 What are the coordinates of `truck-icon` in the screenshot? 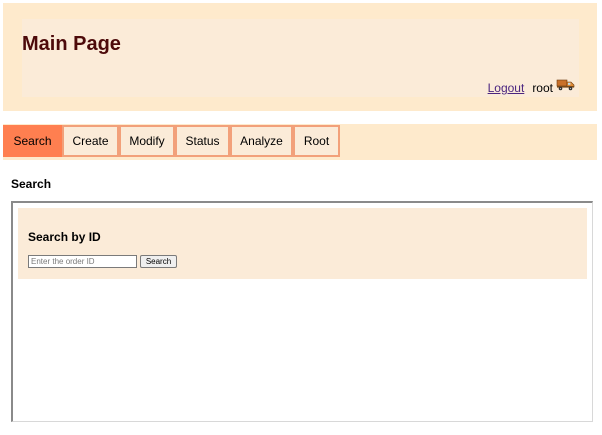 It's located at (566, 83).